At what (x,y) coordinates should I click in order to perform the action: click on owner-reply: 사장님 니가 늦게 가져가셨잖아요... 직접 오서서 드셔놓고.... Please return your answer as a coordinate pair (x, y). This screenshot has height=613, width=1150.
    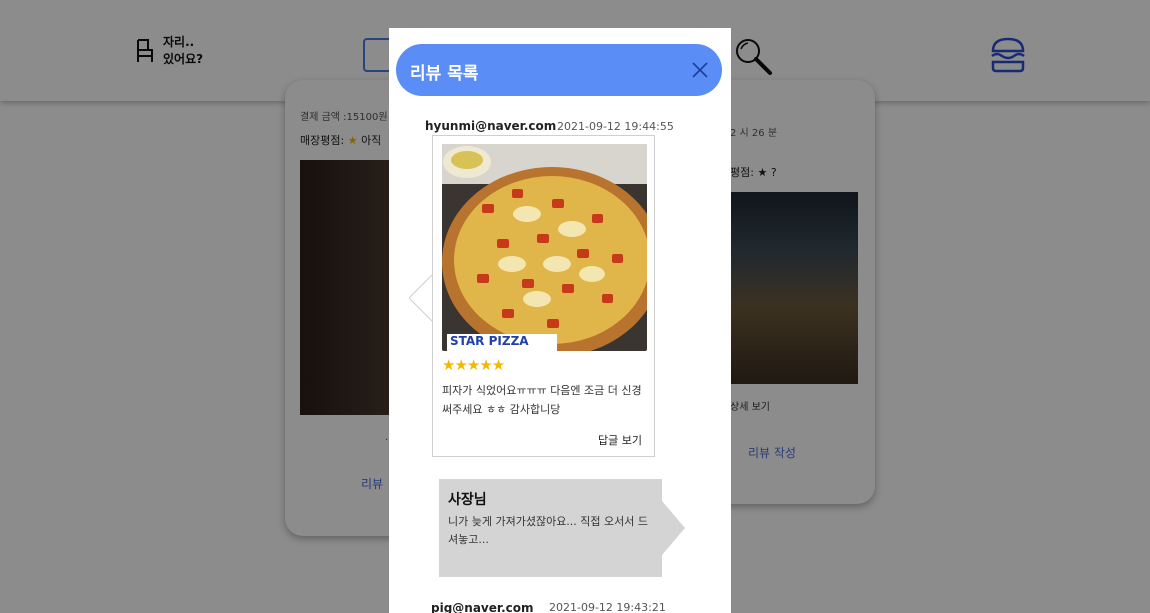
    Looking at the image, I should click on (564, 528).